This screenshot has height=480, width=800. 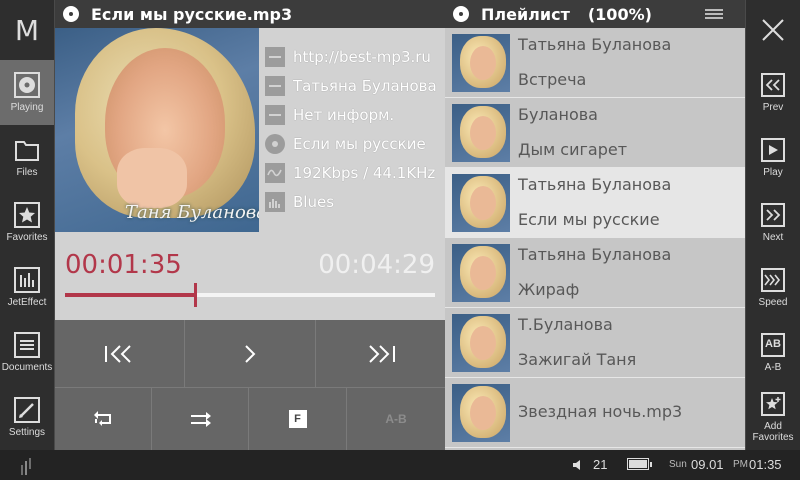 What do you see at coordinates (27, 432) in the screenshot?
I see `nav-label: Settings` at bounding box center [27, 432].